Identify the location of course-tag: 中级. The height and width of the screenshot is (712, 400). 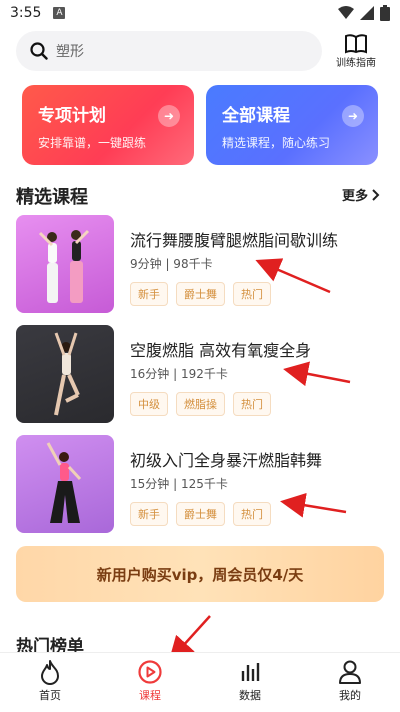
(149, 404).